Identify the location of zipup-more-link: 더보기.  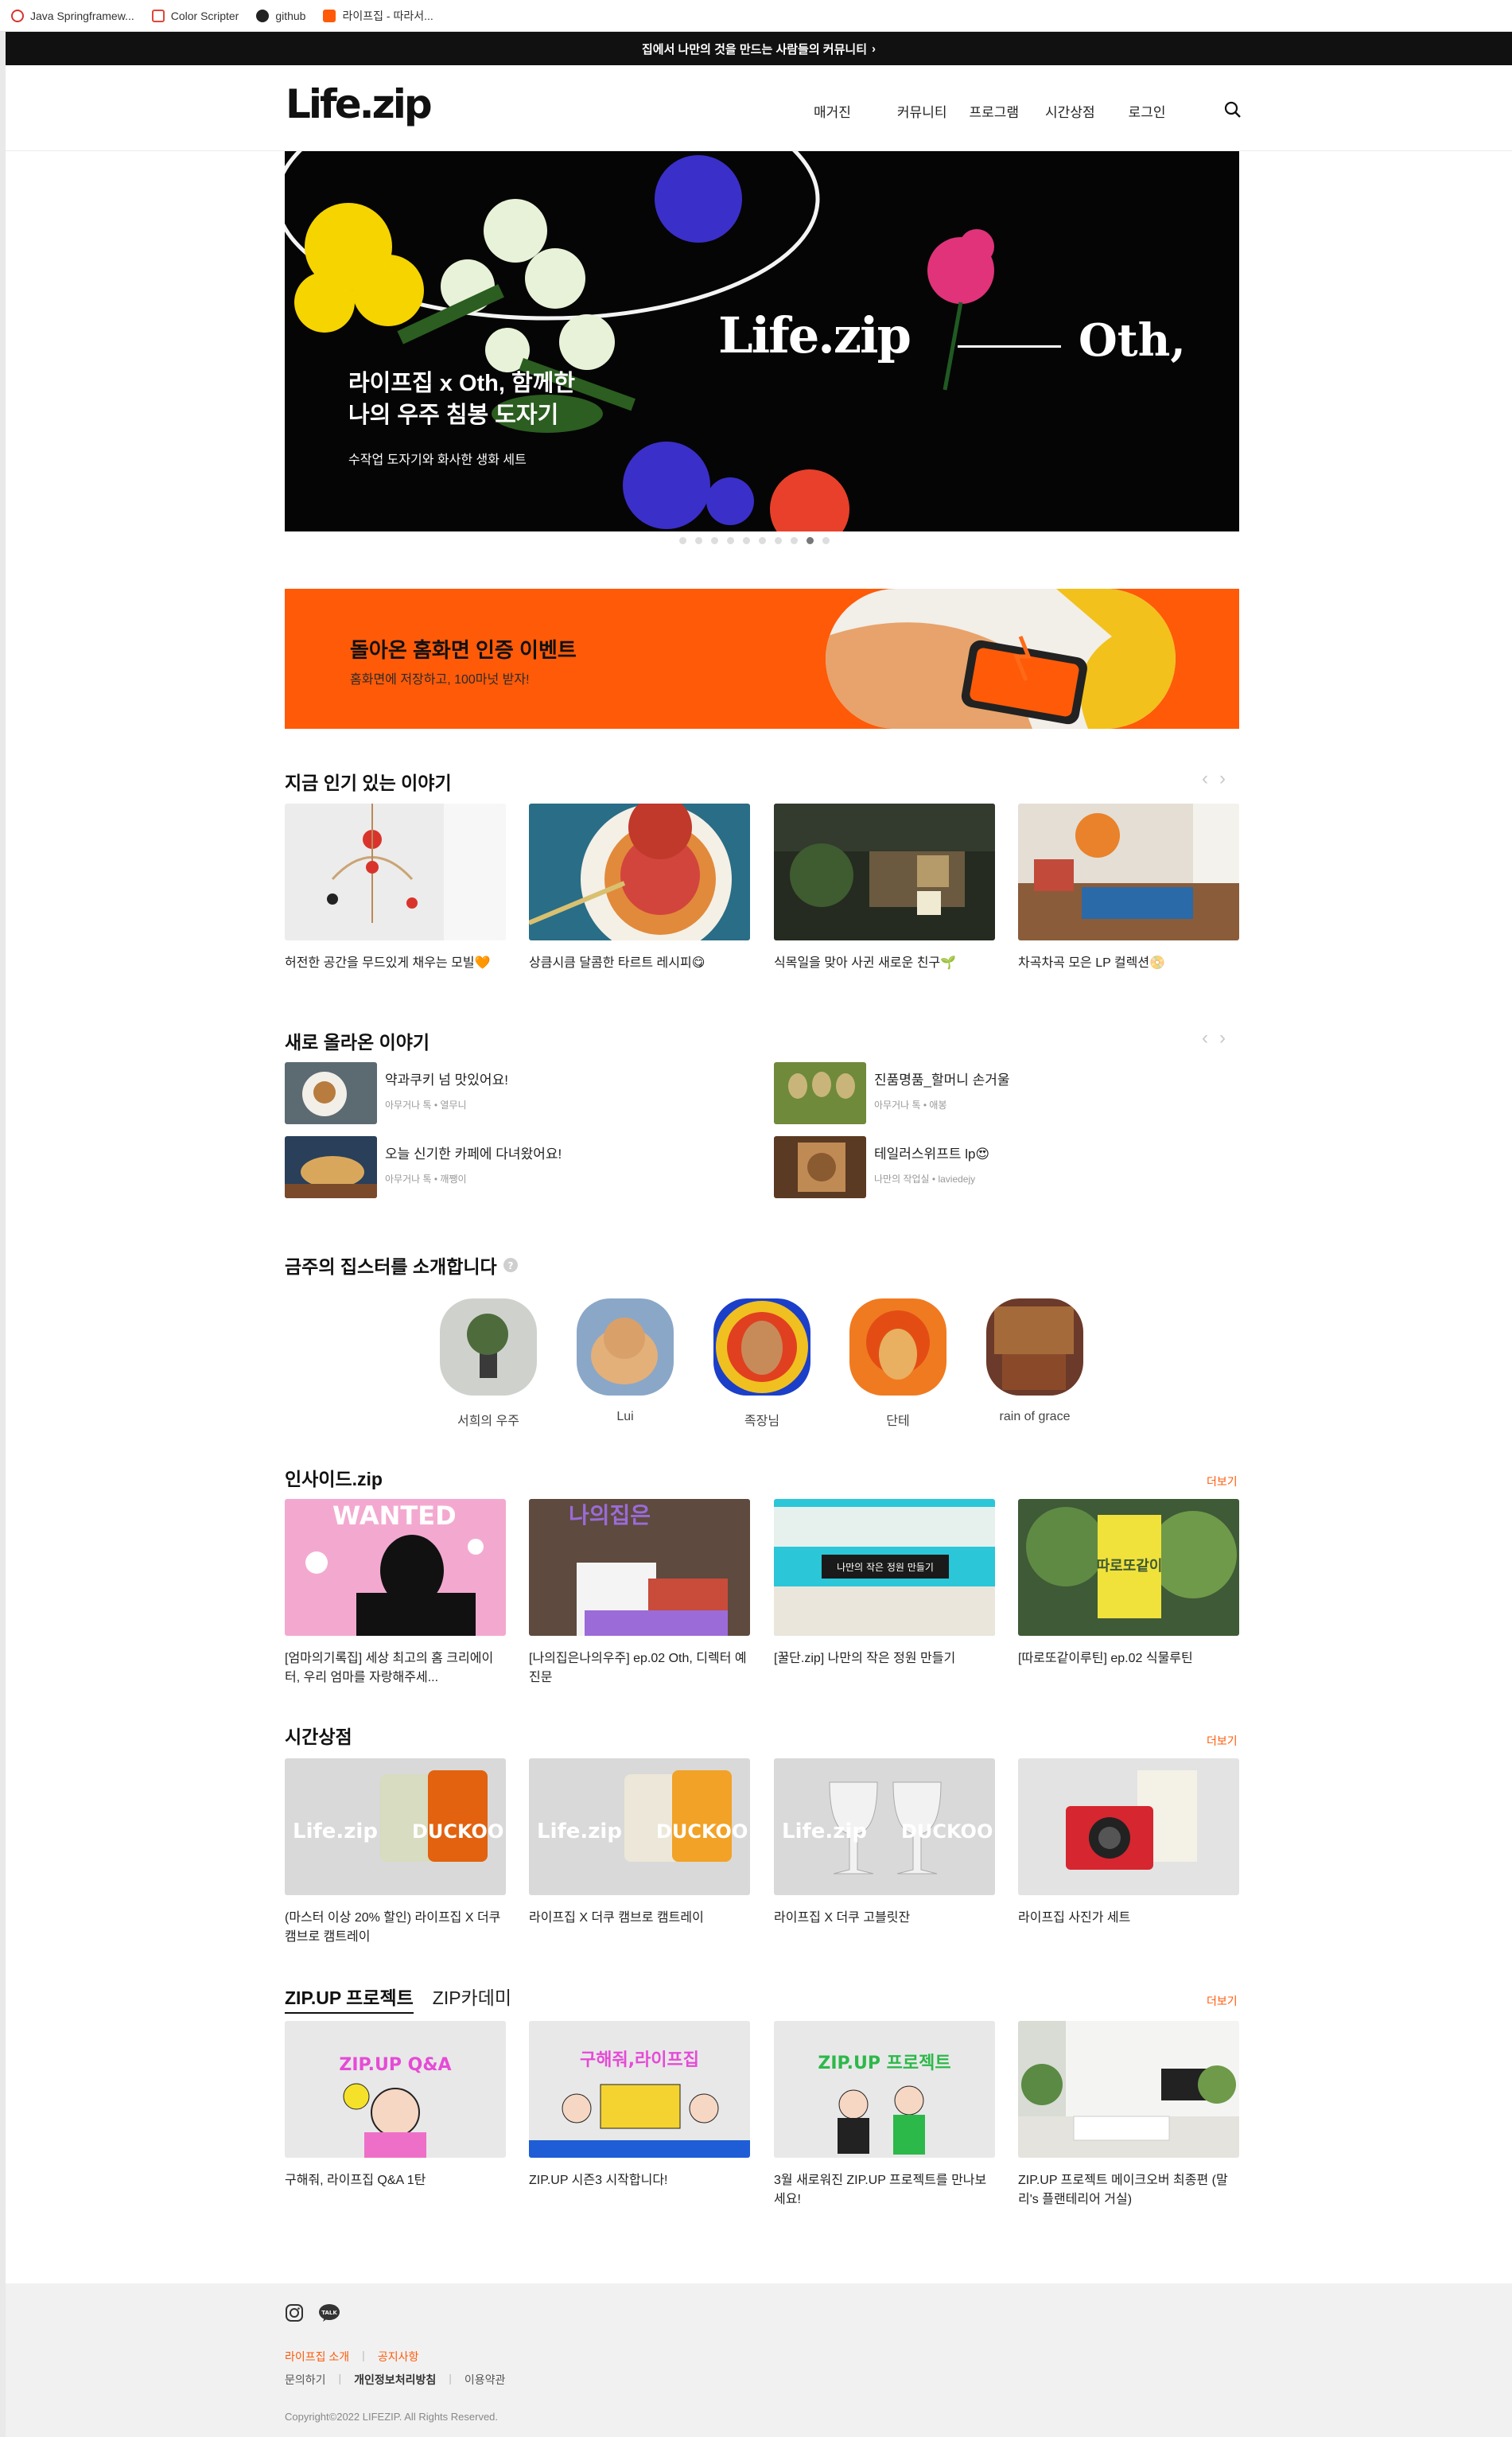
(1222, 2001).